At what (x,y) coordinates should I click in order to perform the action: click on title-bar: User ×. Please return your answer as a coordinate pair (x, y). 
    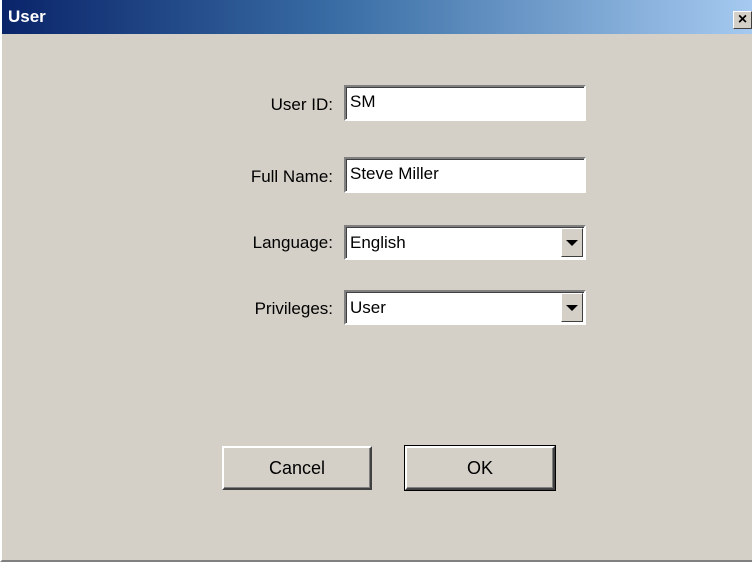
    Looking at the image, I should click on (377, 17).